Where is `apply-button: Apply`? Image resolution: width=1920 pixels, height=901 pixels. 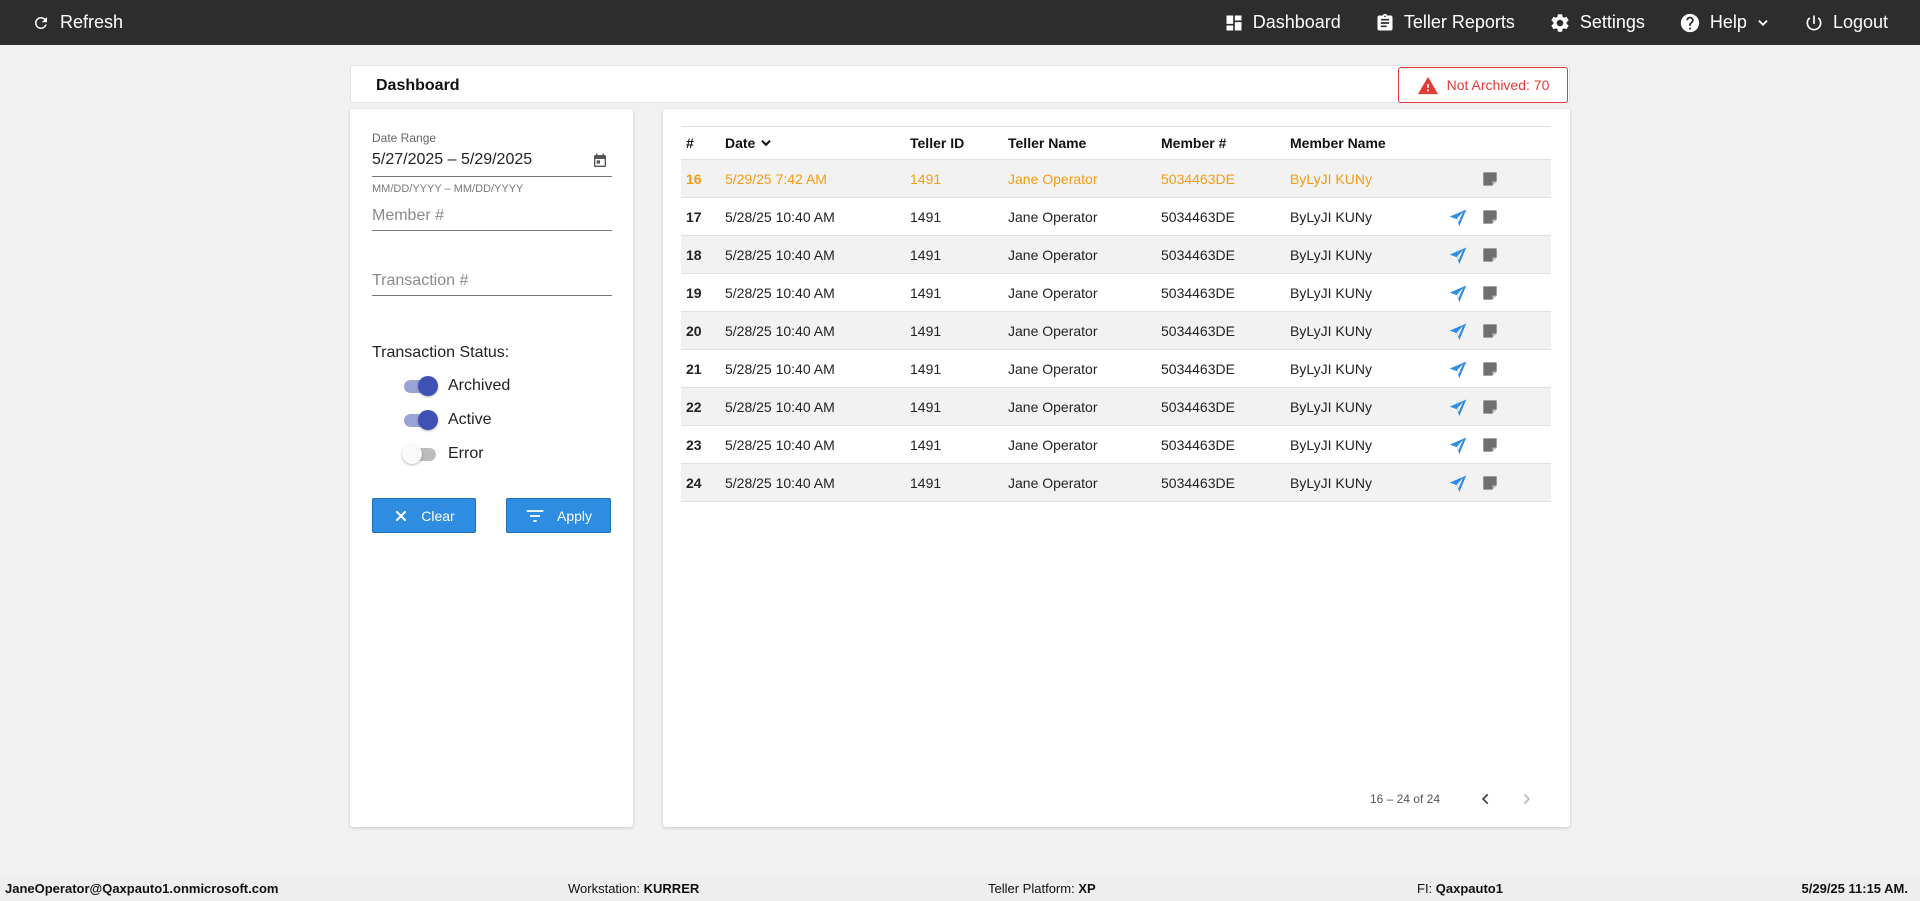 apply-button: Apply is located at coordinates (558, 515).